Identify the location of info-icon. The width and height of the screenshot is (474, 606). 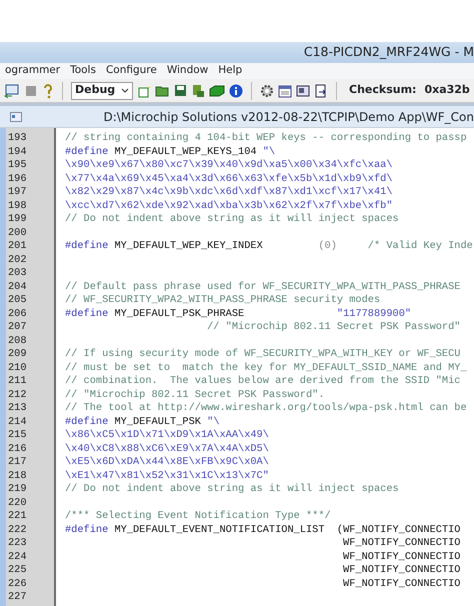
(236, 91).